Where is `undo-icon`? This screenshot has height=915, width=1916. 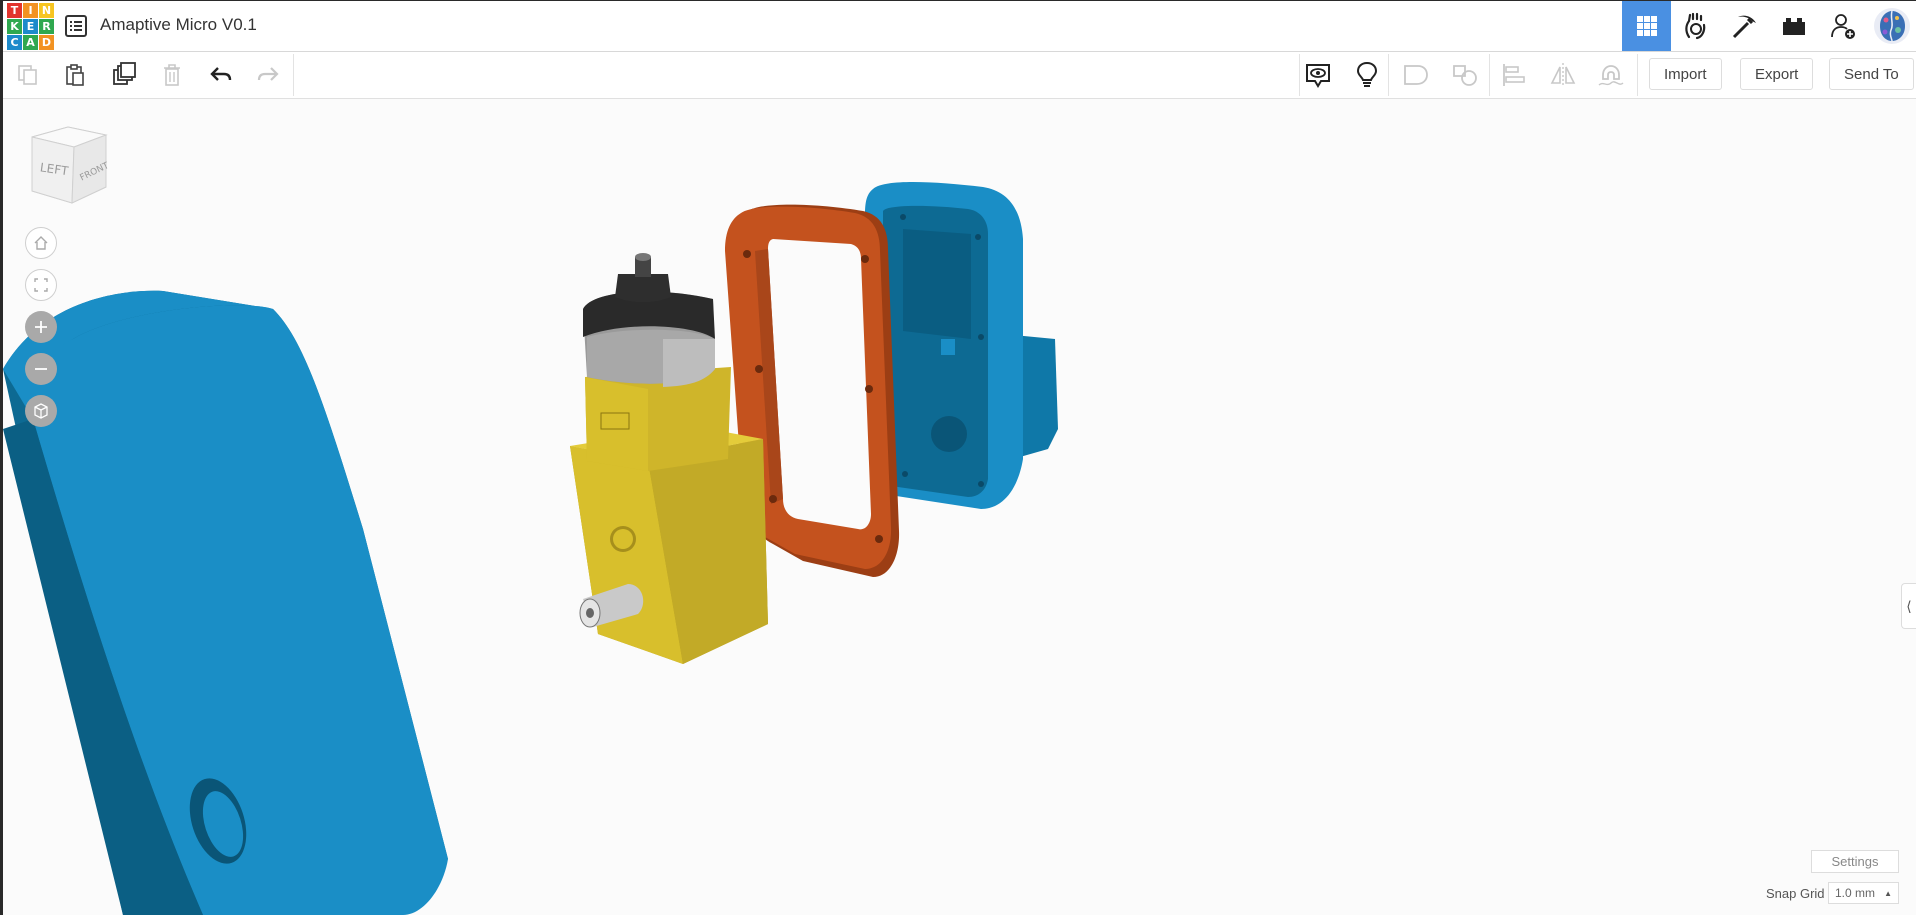 undo-icon is located at coordinates (221, 75).